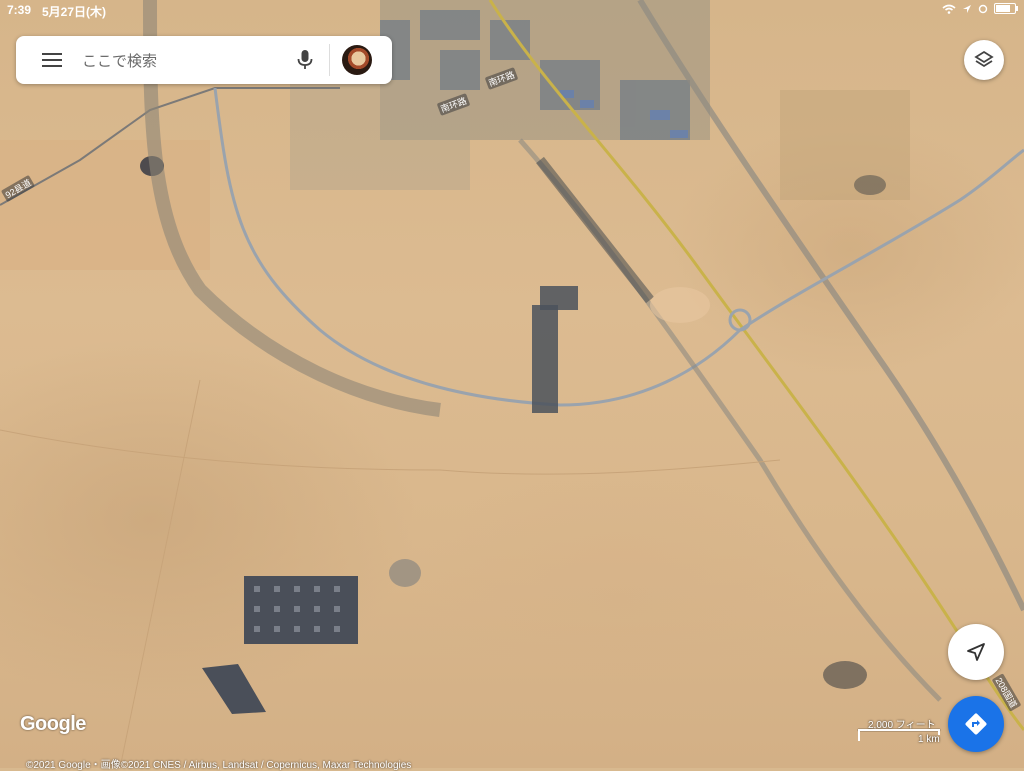 Image resolution: width=1024 pixels, height=771 pixels. Describe the element at coordinates (19, 10) in the screenshot. I see `status-time: 7:39` at that location.